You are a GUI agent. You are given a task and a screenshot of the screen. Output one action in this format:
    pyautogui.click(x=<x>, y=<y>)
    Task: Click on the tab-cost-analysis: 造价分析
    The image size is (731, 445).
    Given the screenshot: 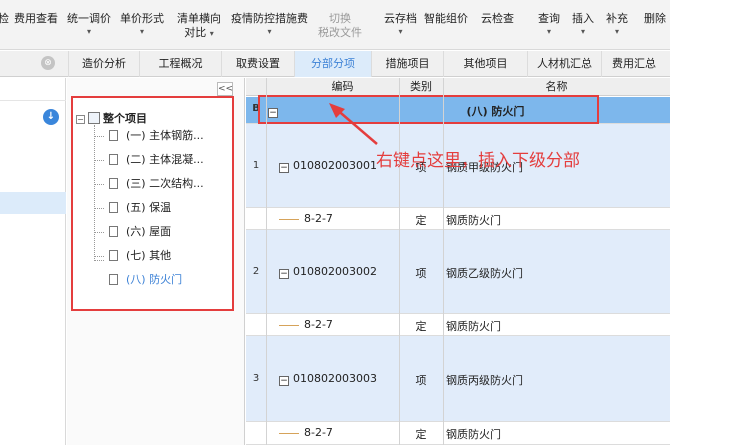 What is the action you would take?
    pyautogui.click(x=103, y=64)
    